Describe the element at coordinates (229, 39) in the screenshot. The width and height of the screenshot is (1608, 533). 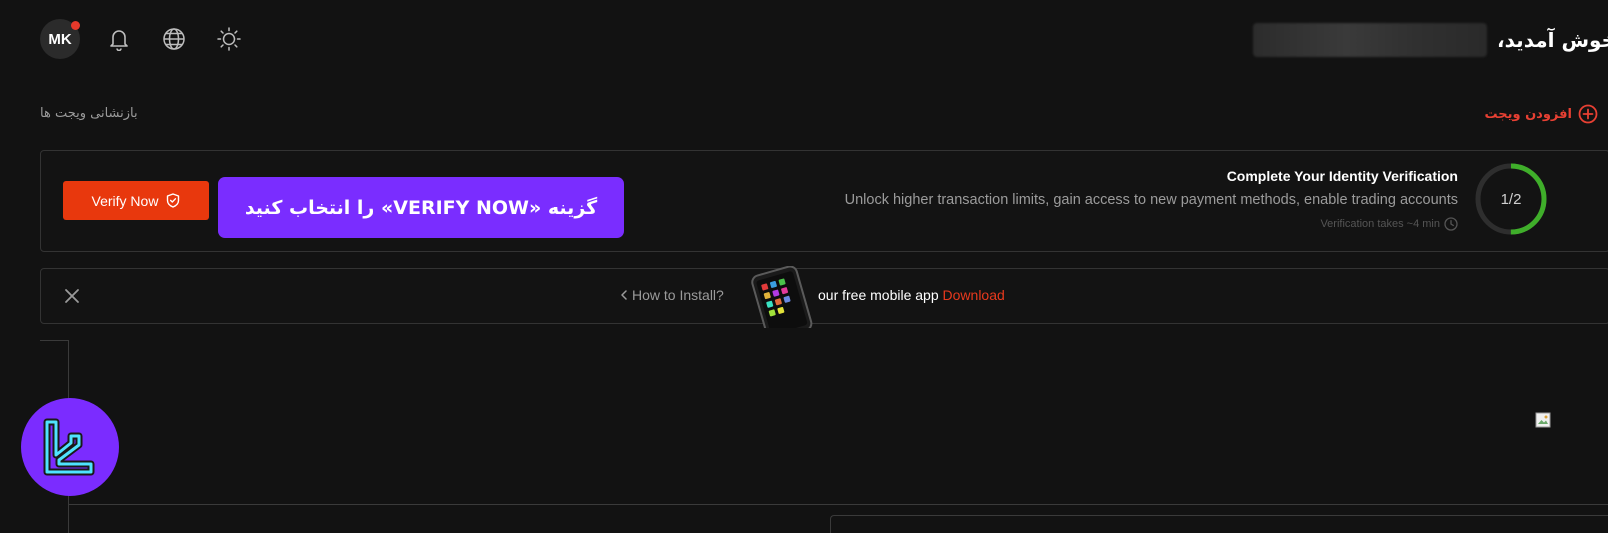
I see `sun-icon` at that location.